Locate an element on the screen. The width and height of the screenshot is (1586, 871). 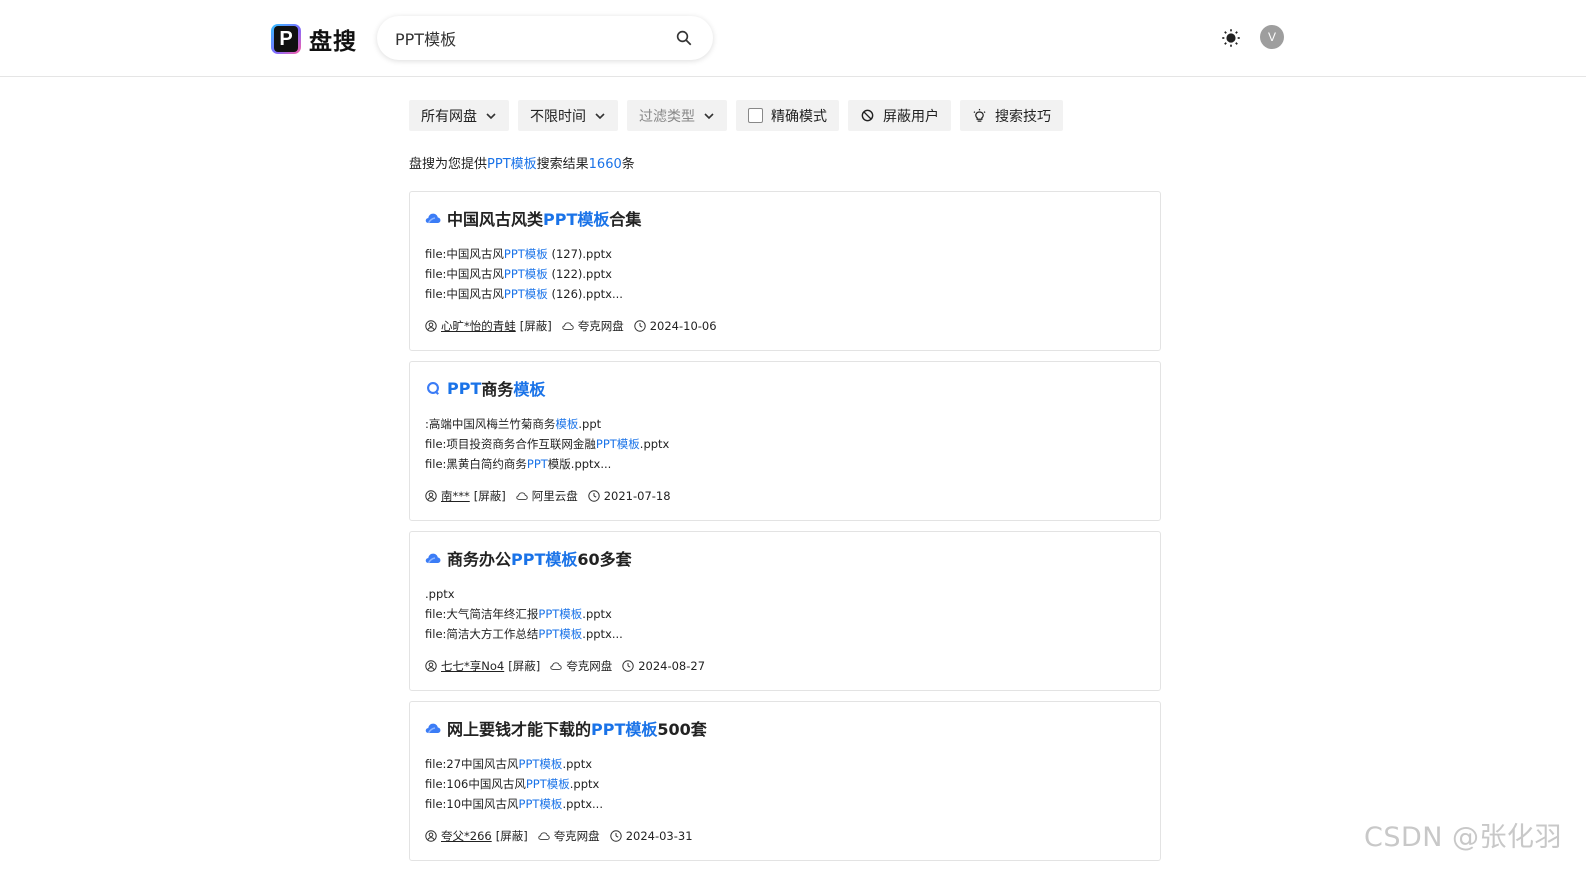
time-filter-dropdown: 不限时间 is located at coordinates (568, 115).